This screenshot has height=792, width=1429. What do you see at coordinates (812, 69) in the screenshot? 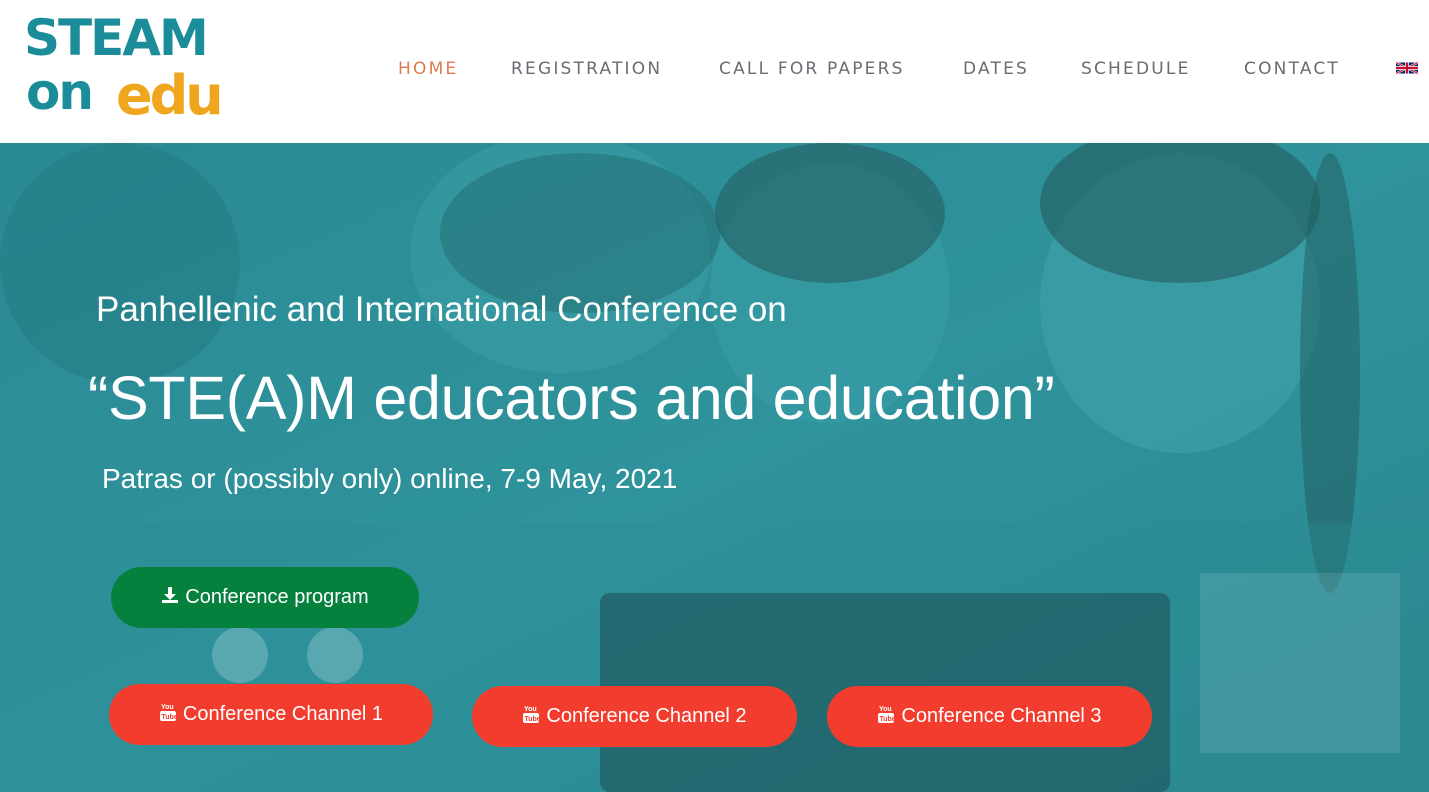
I see `nav-item-call-for-papers: CALL FOR PAPERS` at bounding box center [812, 69].